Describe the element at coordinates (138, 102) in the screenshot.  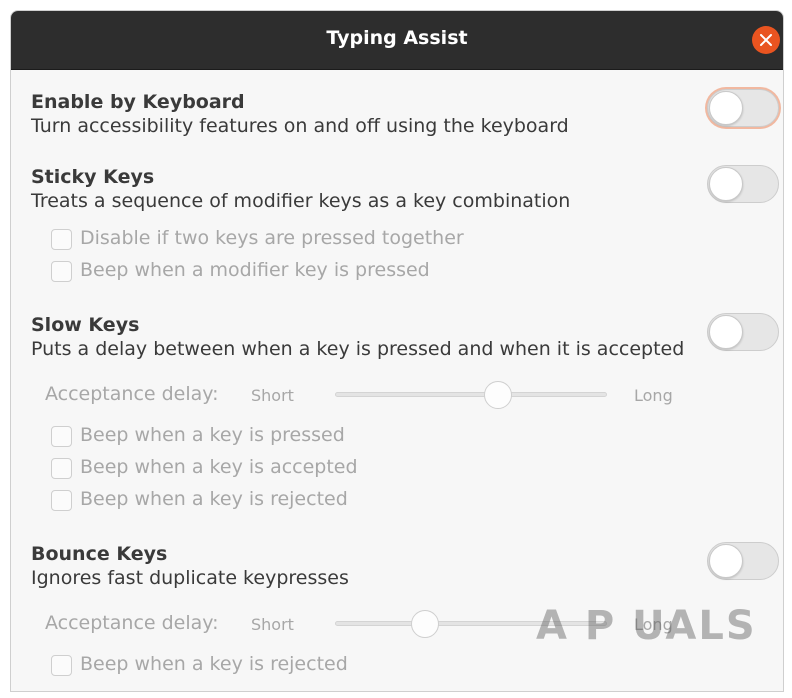
I see `enable-by-keyboard-heading: Enable by Keyboard` at that location.